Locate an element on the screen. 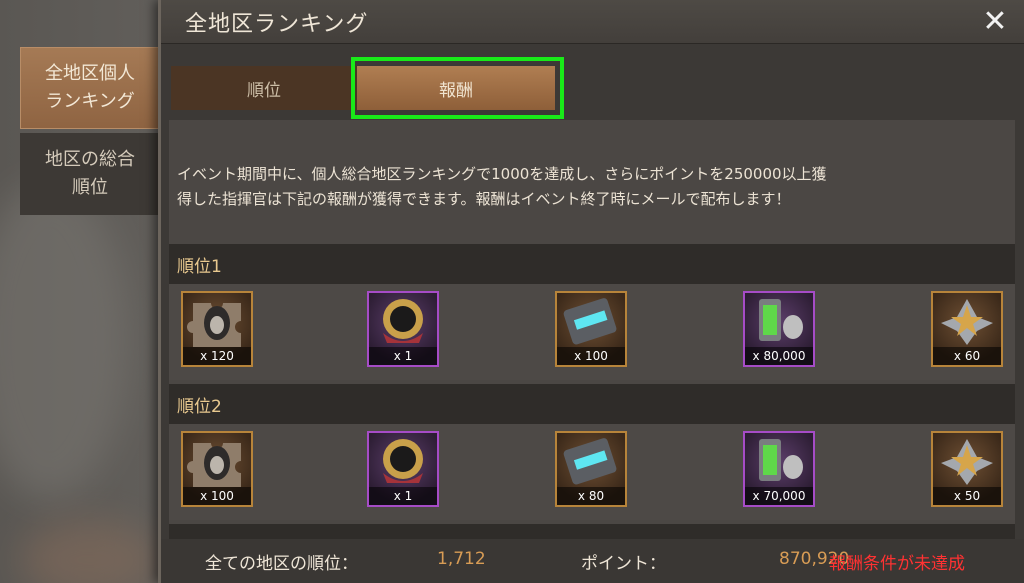  side-tab-individual-ranking: 全地区個人 ランキング is located at coordinates (90, 88).